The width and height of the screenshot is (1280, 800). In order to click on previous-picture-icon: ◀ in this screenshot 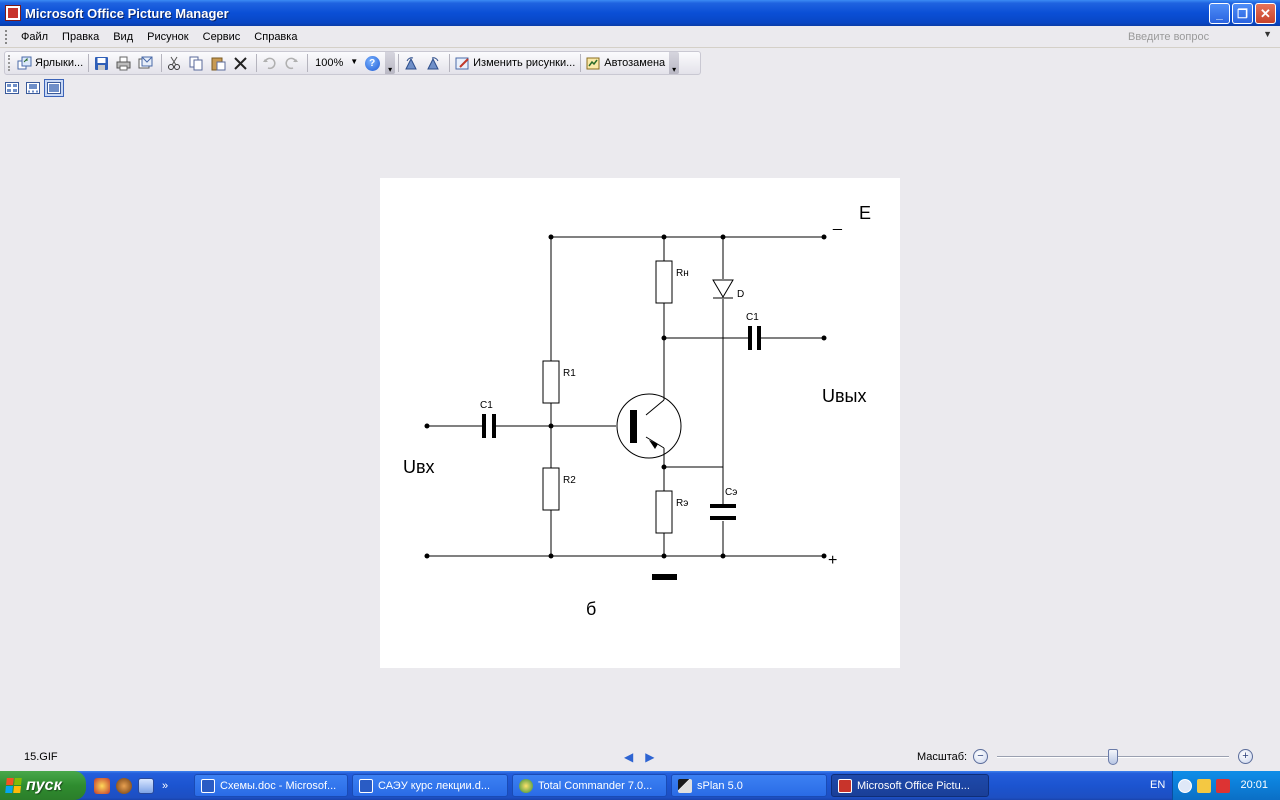, I will do `click(628, 757)`.